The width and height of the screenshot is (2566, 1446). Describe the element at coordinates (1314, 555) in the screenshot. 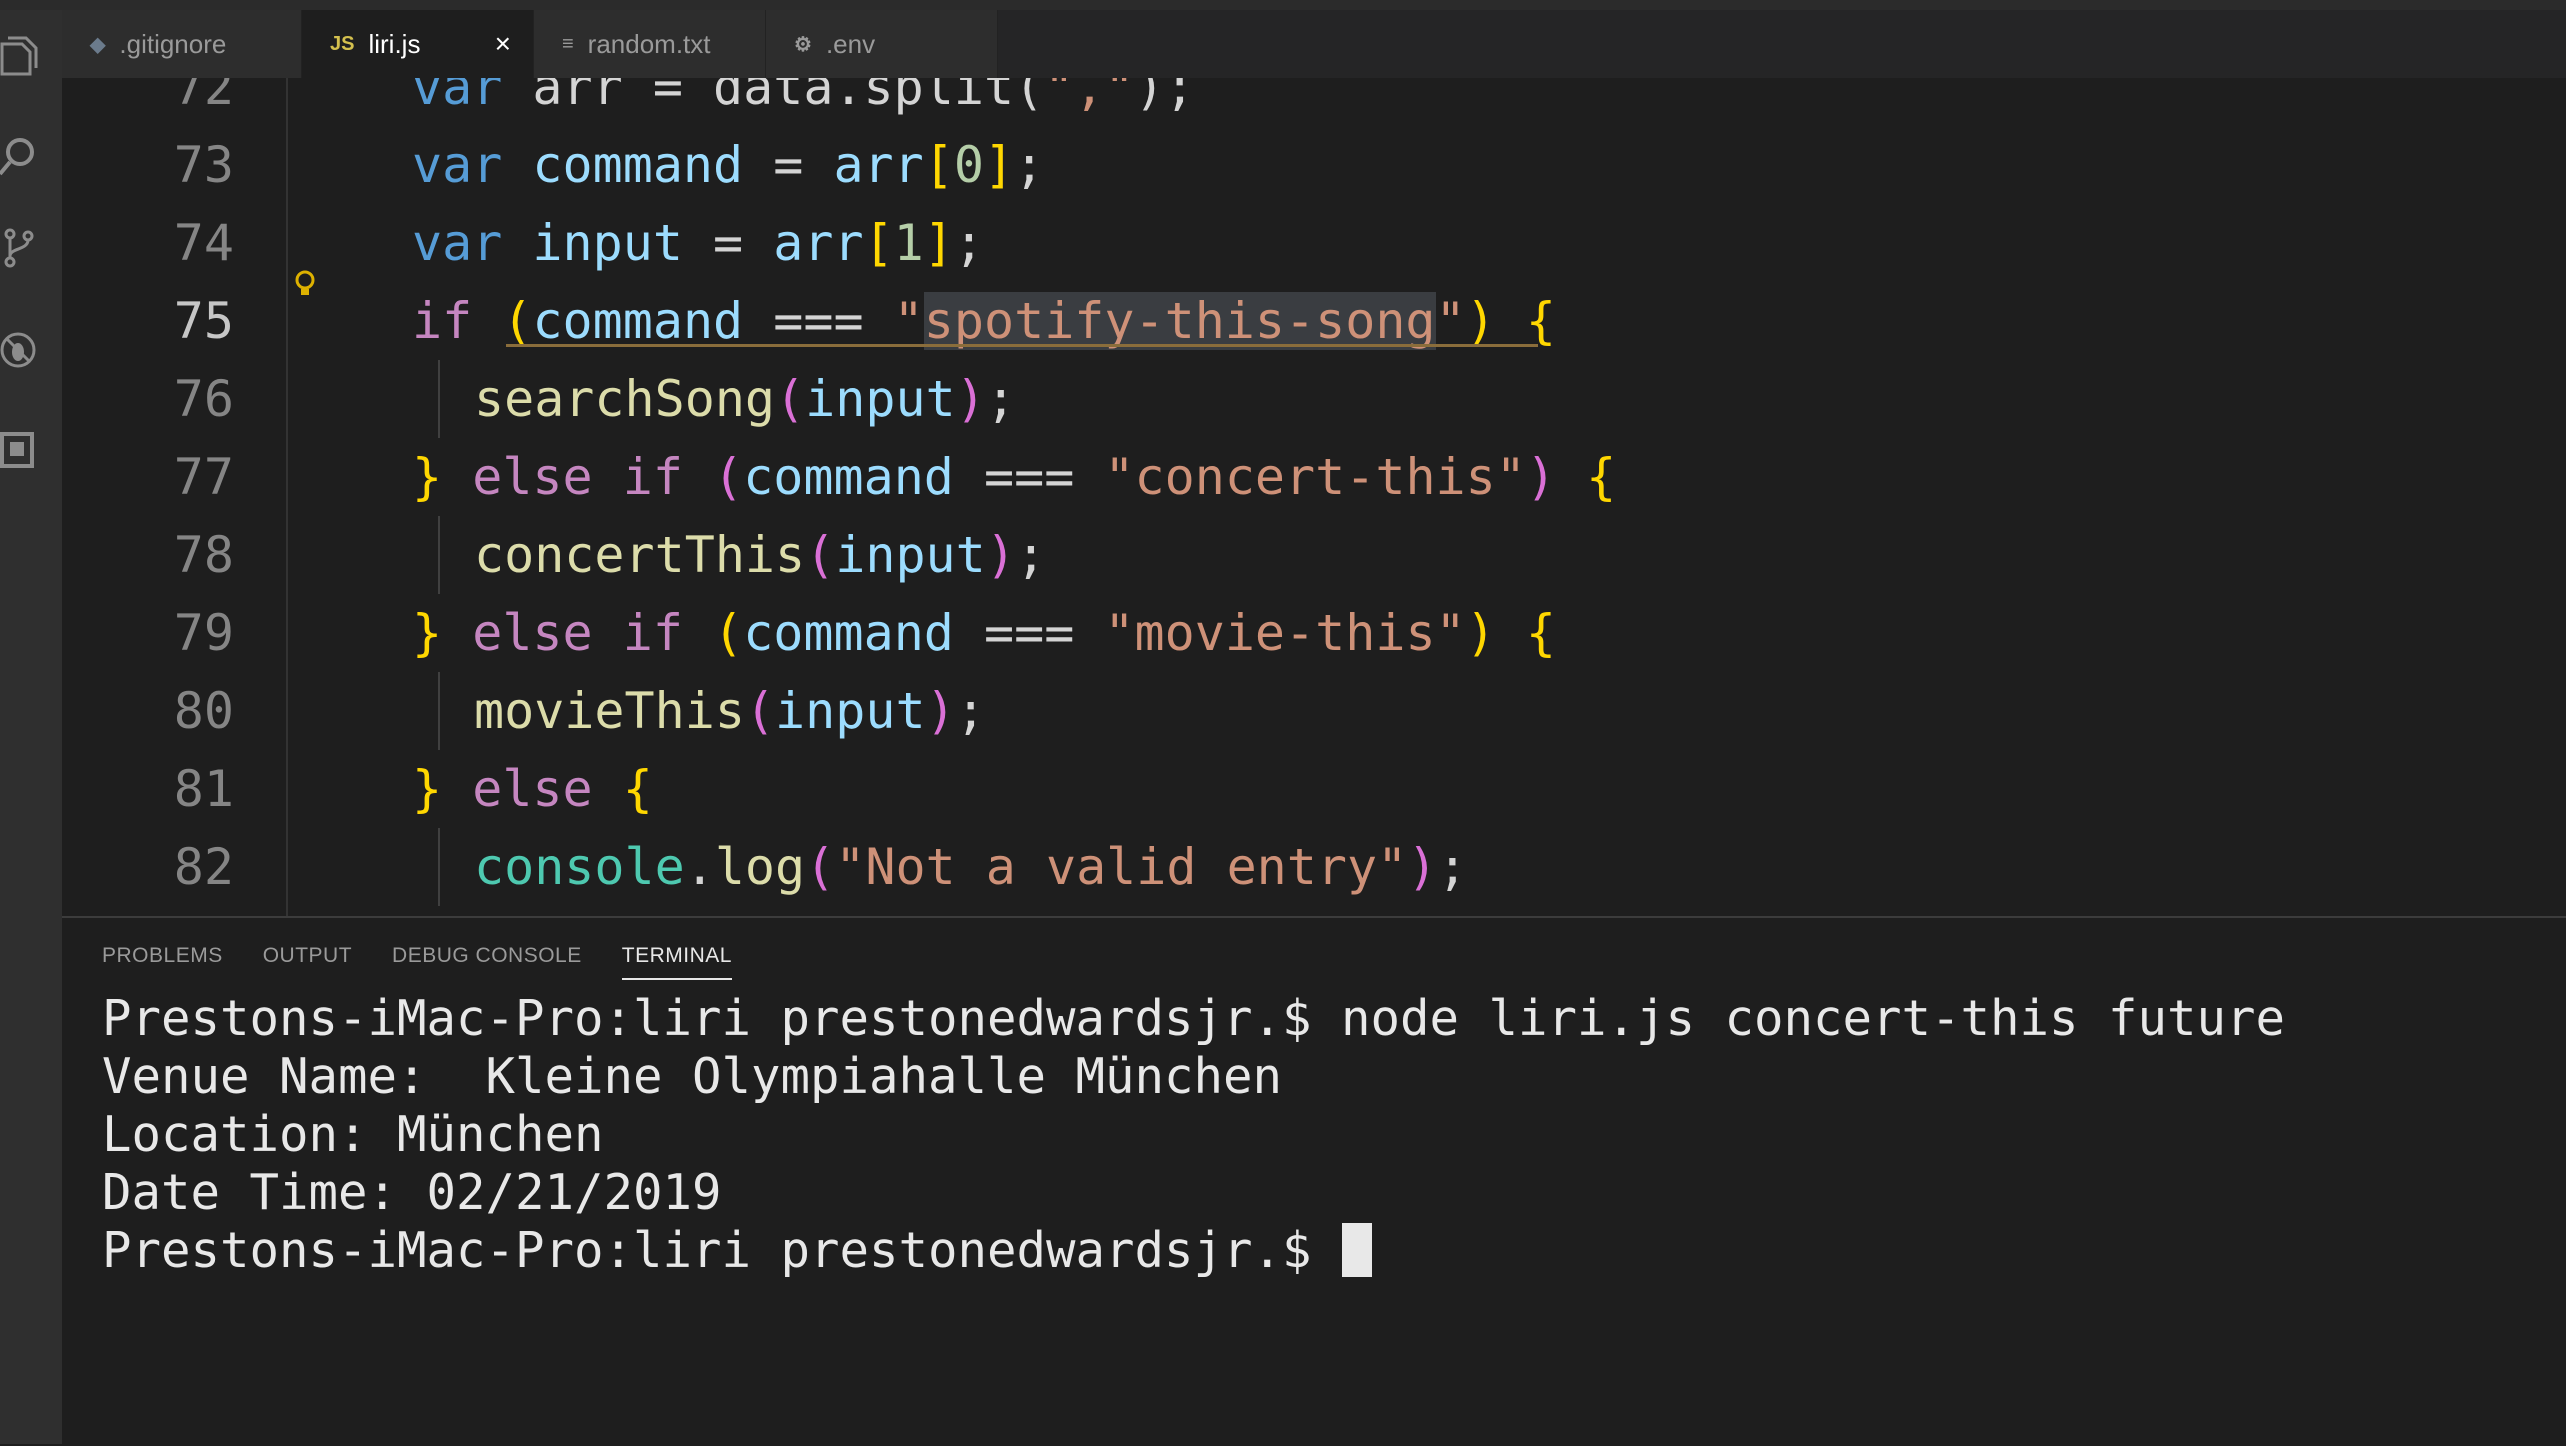

I see `code-line: 78 concertThis(input);` at that location.